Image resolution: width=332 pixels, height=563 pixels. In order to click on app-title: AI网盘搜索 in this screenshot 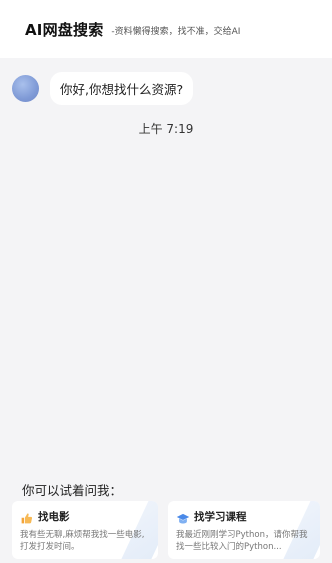, I will do `click(64, 29)`.